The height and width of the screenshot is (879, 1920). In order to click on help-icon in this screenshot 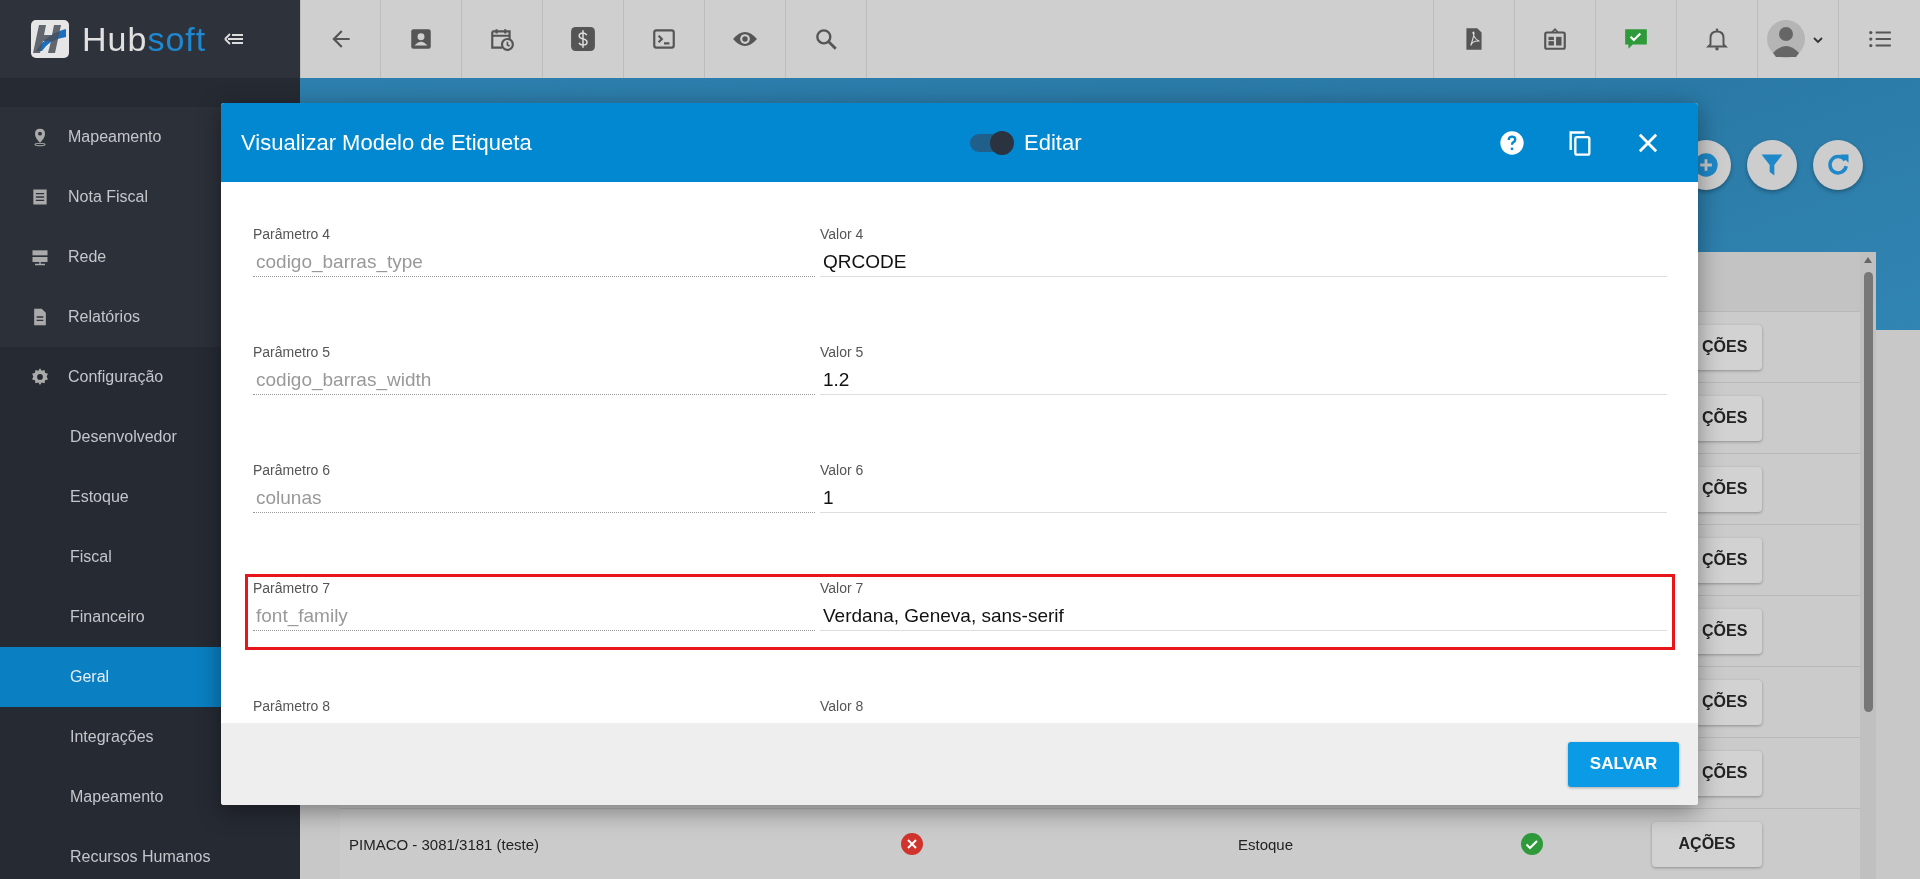, I will do `click(1512, 142)`.